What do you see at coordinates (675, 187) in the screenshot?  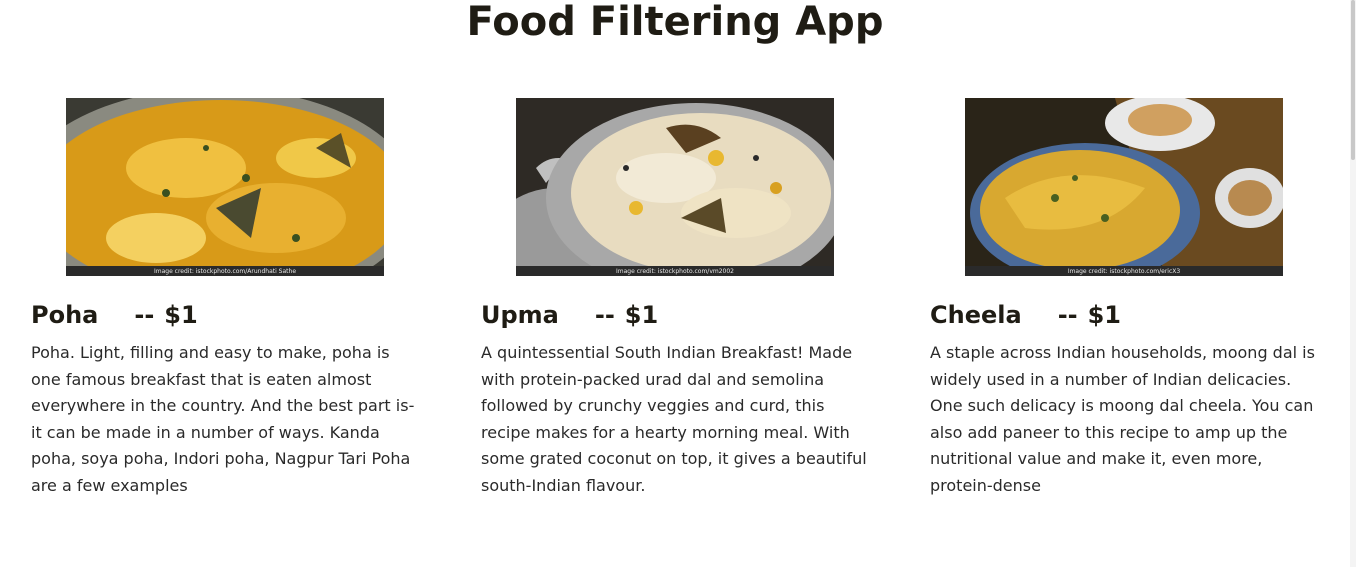 I see `food-image-upma: Image credit: istockphoto.com/vm2002` at bounding box center [675, 187].